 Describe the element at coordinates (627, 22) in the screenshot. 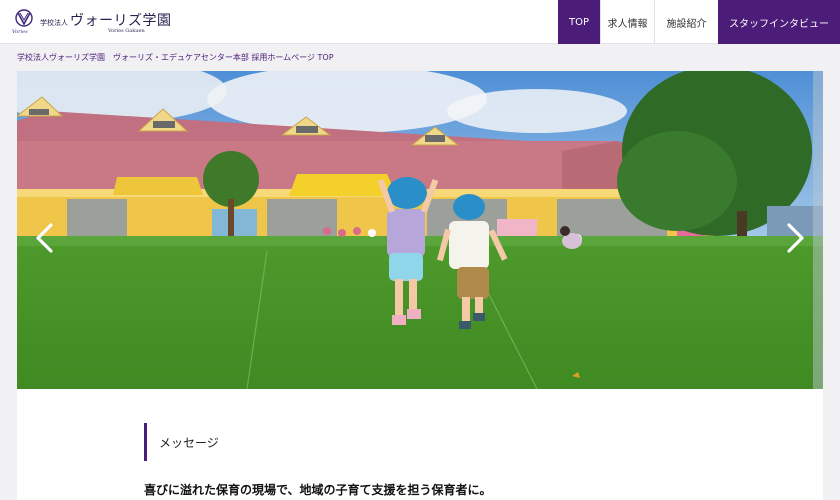

I see `nav-job-info: 求人情報` at that location.